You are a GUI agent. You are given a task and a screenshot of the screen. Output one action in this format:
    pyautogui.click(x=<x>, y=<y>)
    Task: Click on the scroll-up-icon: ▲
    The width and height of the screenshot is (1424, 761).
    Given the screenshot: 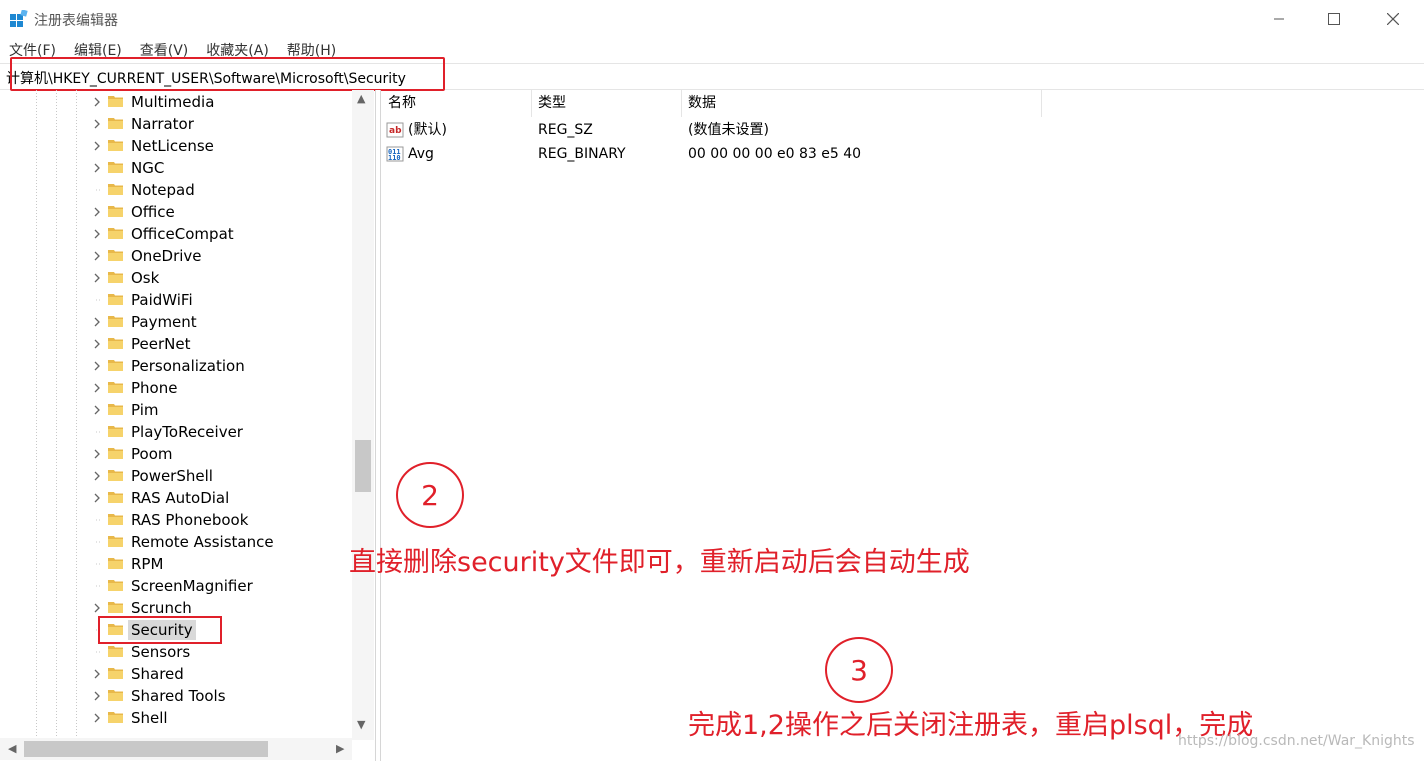 What is the action you would take?
    pyautogui.click(x=361, y=98)
    